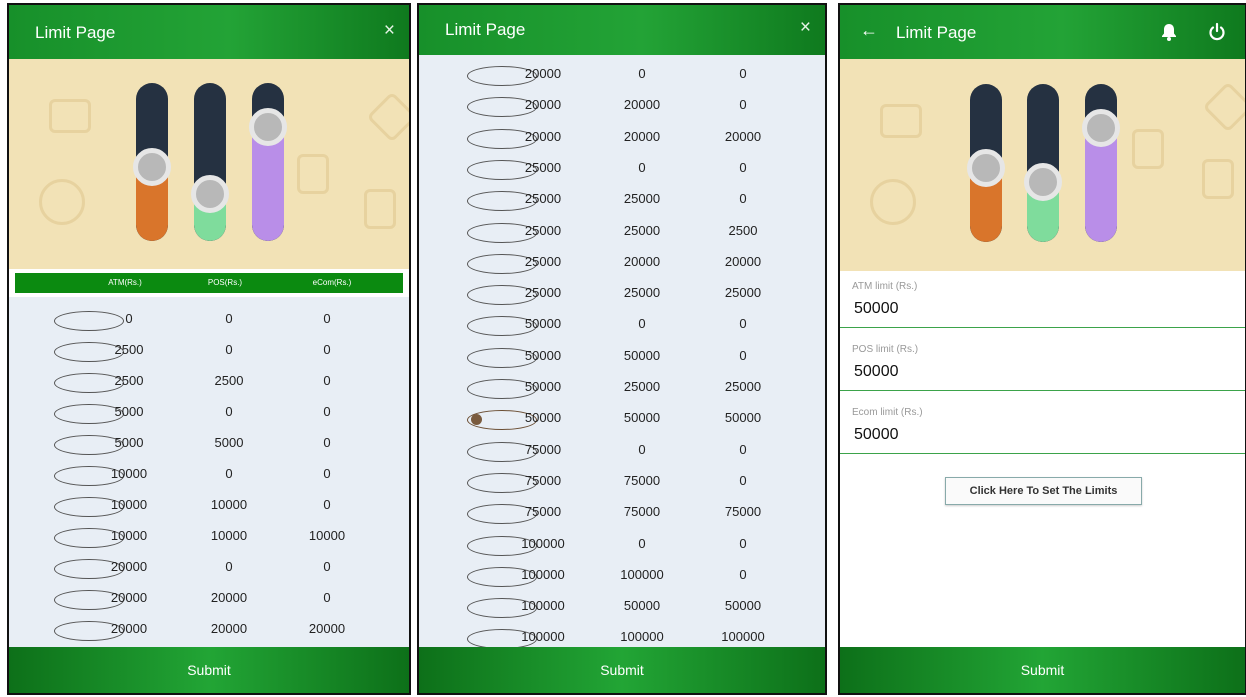 The width and height of the screenshot is (1246, 697). Describe the element at coordinates (129, 597) in the screenshot. I see `atm-value: 20000` at that location.